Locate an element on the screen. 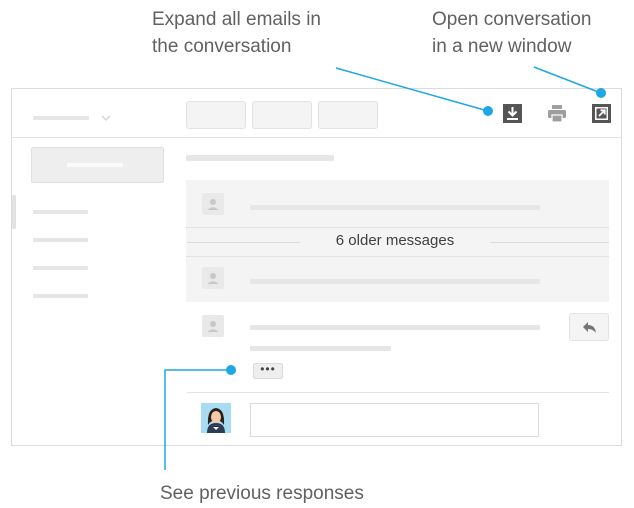 The height and width of the screenshot is (508, 634). expand-callout-dot is located at coordinates (488, 111).